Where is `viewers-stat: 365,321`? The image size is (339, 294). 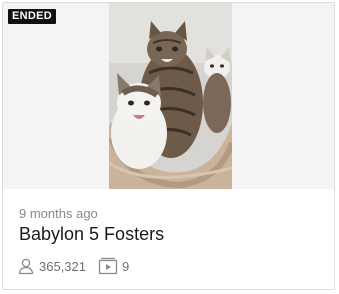
viewers-stat: 365,321 is located at coordinates (51, 266).